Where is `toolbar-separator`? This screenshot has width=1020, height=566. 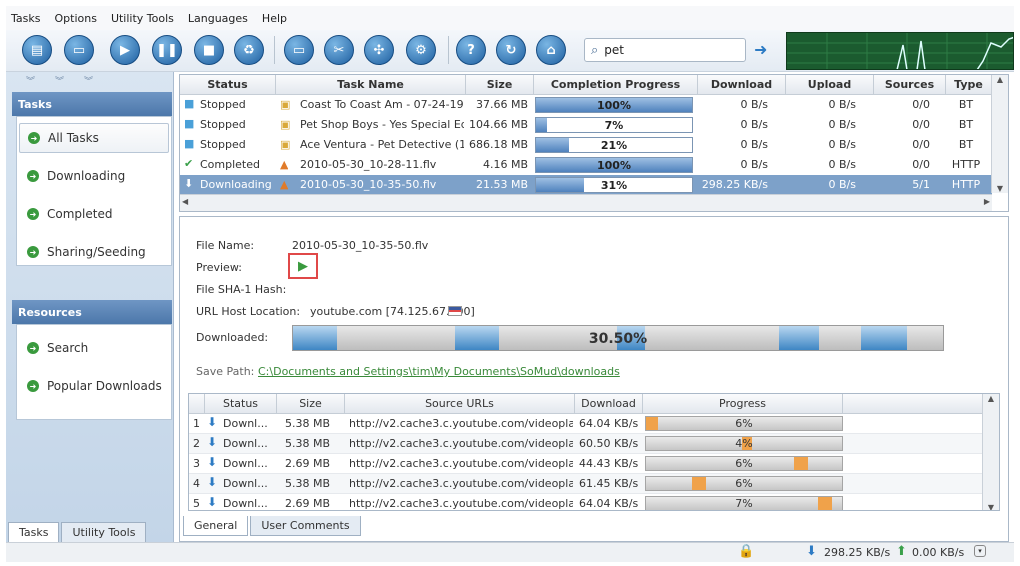
toolbar-separator is located at coordinates (274, 50).